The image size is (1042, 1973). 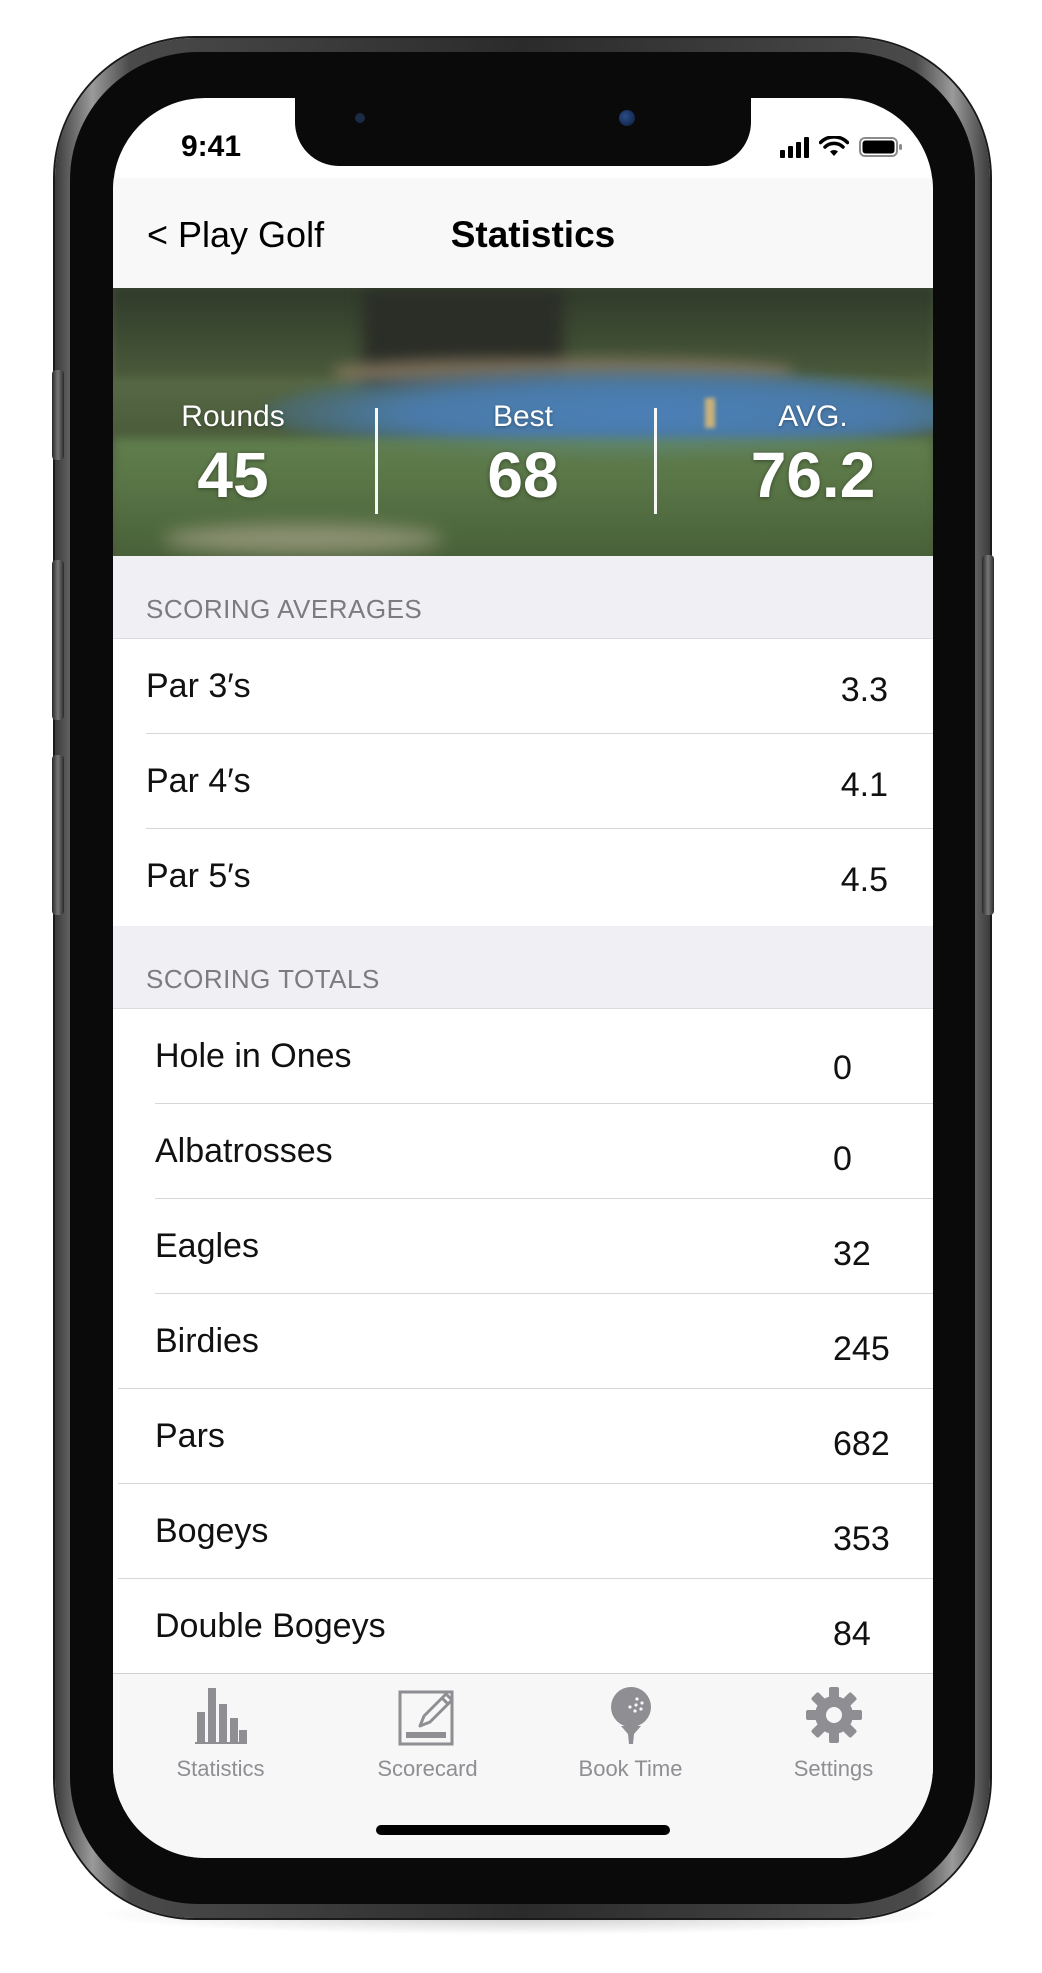 What do you see at coordinates (198, 686) in the screenshot?
I see `list-item-label: Par 3′s` at bounding box center [198, 686].